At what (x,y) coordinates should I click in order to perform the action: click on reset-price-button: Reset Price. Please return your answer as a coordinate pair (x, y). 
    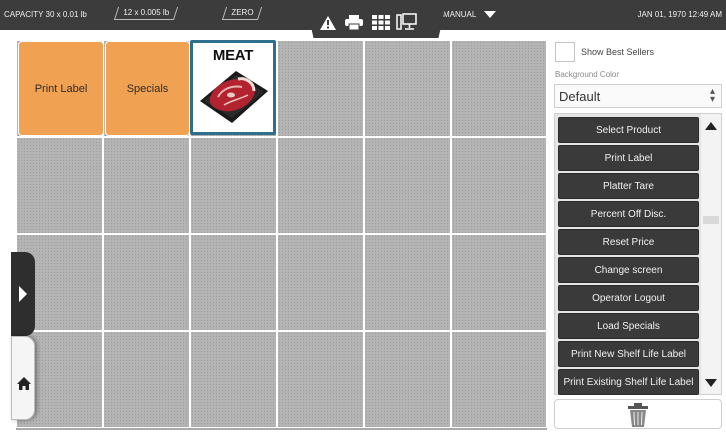
    Looking at the image, I should click on (628, 242).